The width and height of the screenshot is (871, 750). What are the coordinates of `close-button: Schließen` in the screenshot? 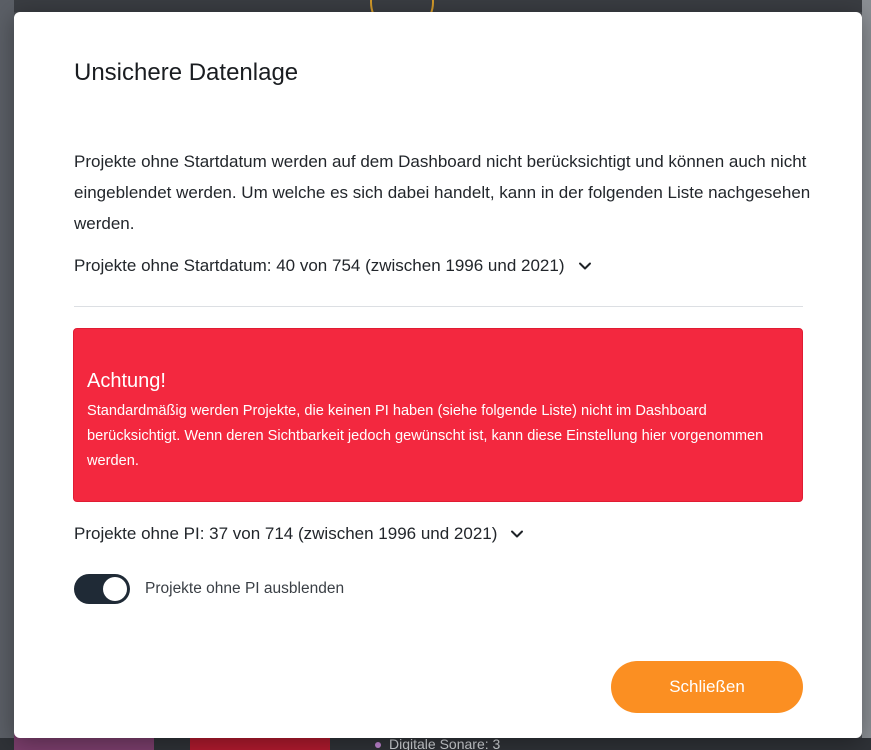 It's located at (707, 687).